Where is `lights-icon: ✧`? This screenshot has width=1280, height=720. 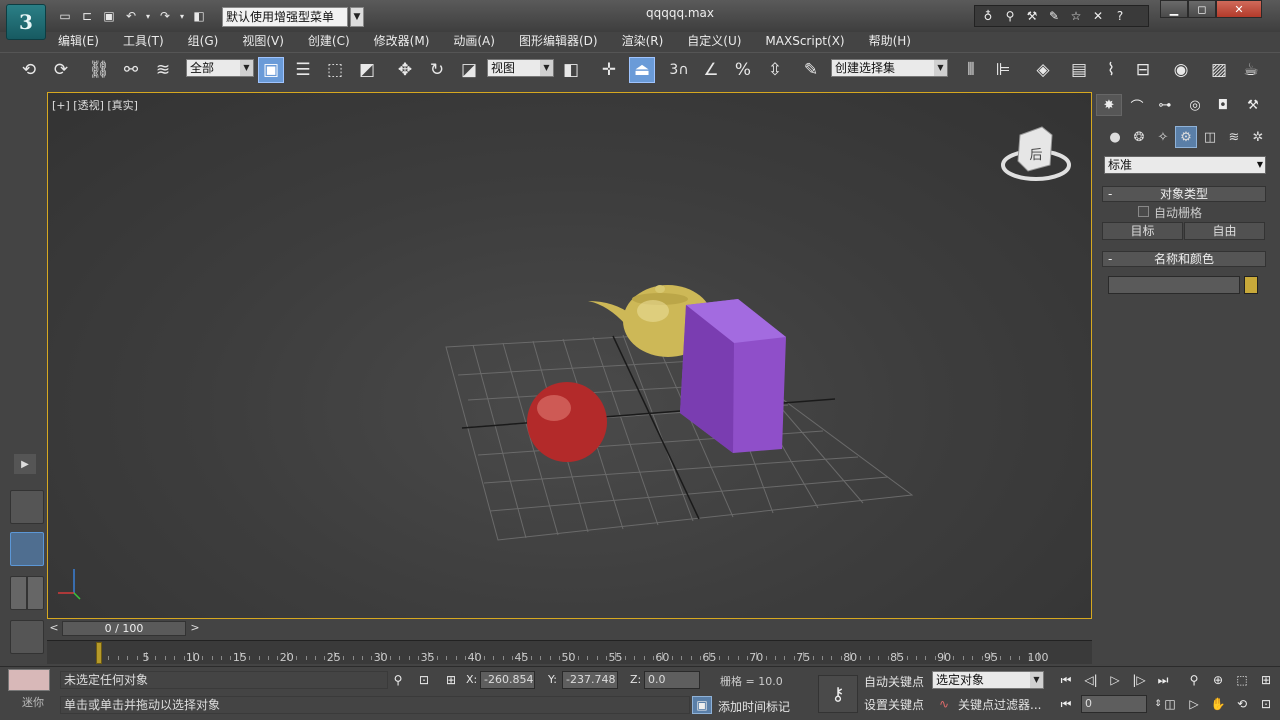
lights-icon: ✧ is located at coordinates (1163, 137).